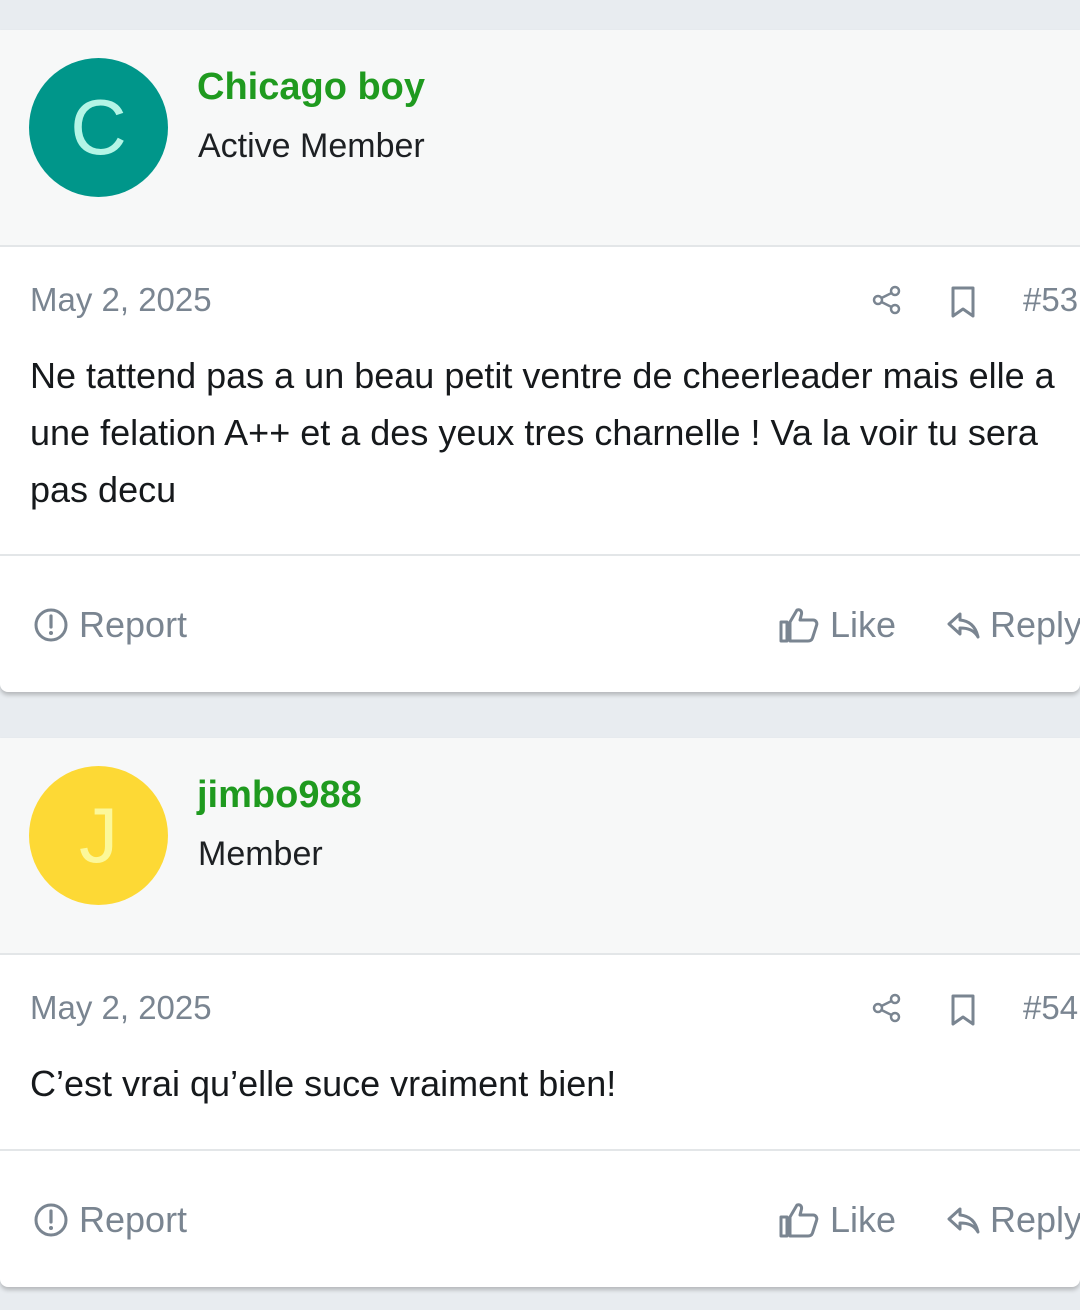 The height and width of the screenshot is (1310, 1080). What do you see at coordinates (1050, 1008) in the screenshot?
I see `post-number-link: #54` at bounding box center [1050, 1008].